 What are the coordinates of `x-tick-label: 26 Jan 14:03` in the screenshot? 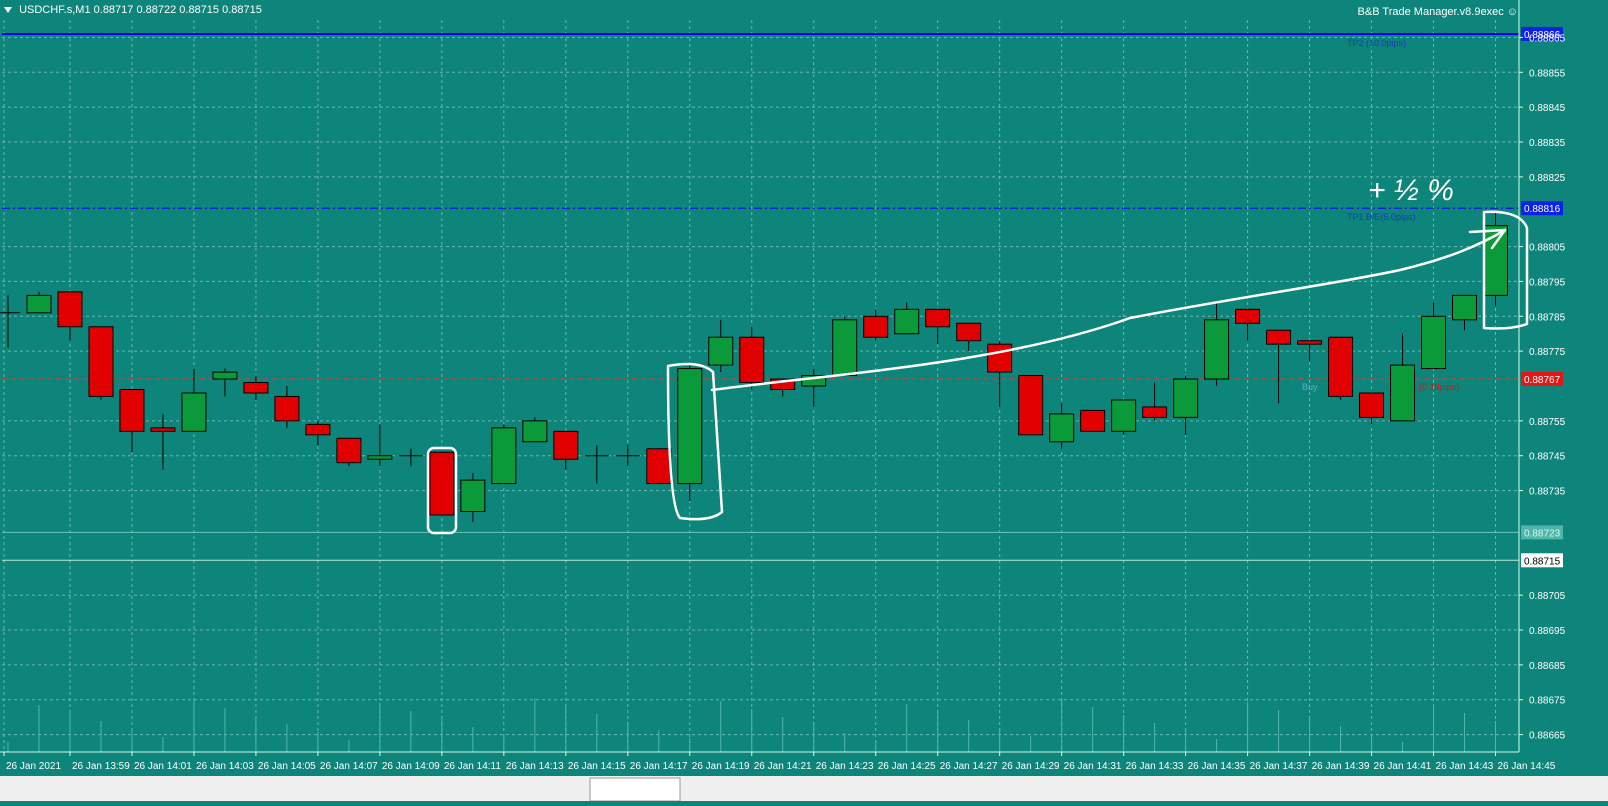 It's located at (225, 766).